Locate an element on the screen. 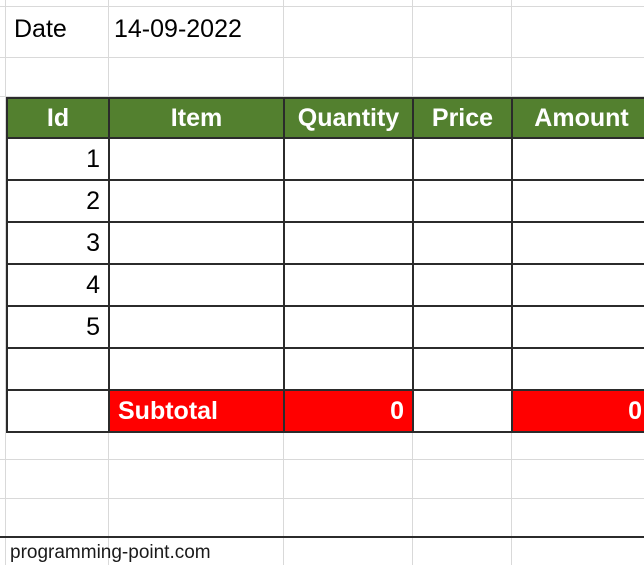 This screenshot has height=565, width=644. table-row: 1 is located at coordinates (325, 159).